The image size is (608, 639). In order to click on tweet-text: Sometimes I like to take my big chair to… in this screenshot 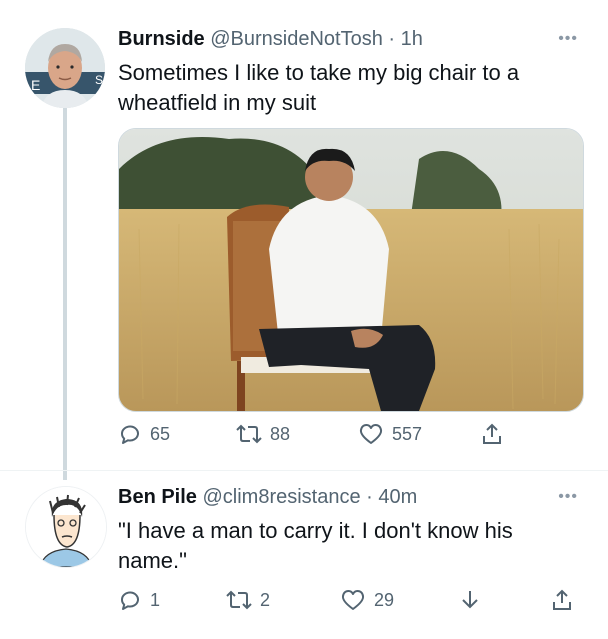, I will do `click(319, 87)`.